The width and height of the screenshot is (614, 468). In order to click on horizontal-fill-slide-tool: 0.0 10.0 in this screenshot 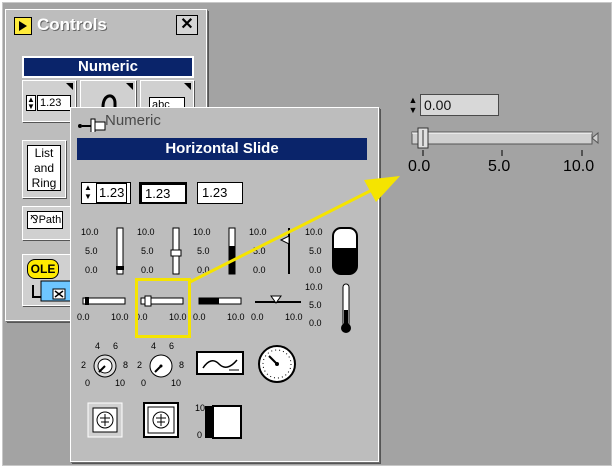, I will do `click(220, 312)`.